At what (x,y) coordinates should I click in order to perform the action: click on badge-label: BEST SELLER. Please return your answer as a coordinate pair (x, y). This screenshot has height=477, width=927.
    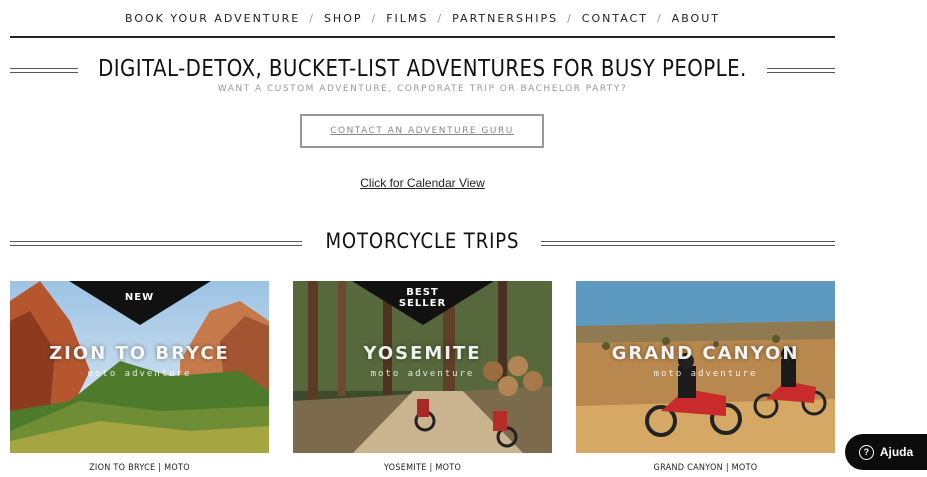
    Looking at the image, I should click on (422, 298).